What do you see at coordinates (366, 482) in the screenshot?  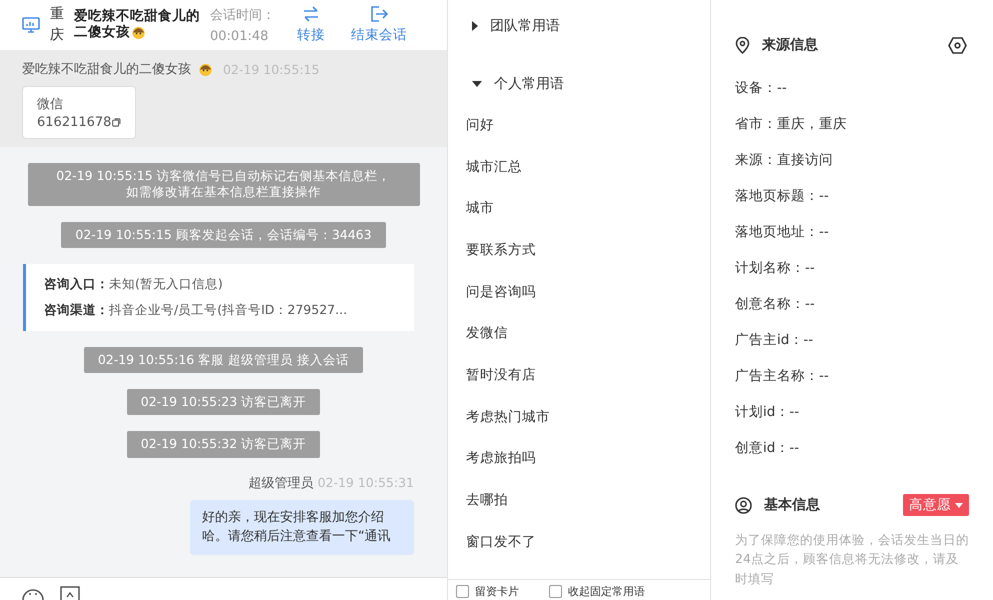 I see `message-time: 02-19 10:55:31` at bounding box center [366, 482].